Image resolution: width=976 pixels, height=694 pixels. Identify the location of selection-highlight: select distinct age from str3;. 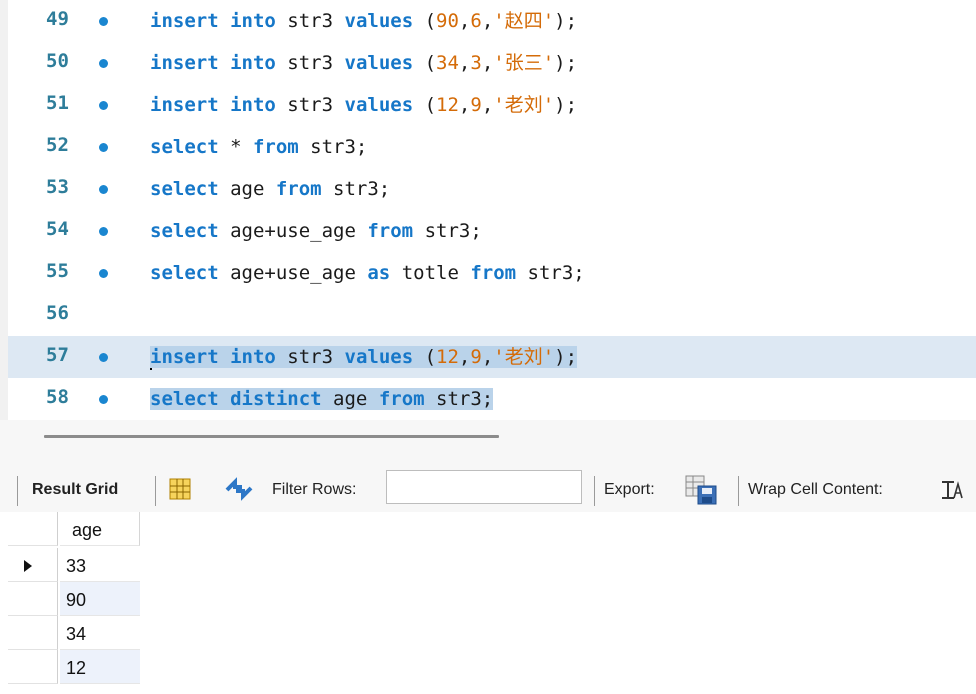
(322, 399).